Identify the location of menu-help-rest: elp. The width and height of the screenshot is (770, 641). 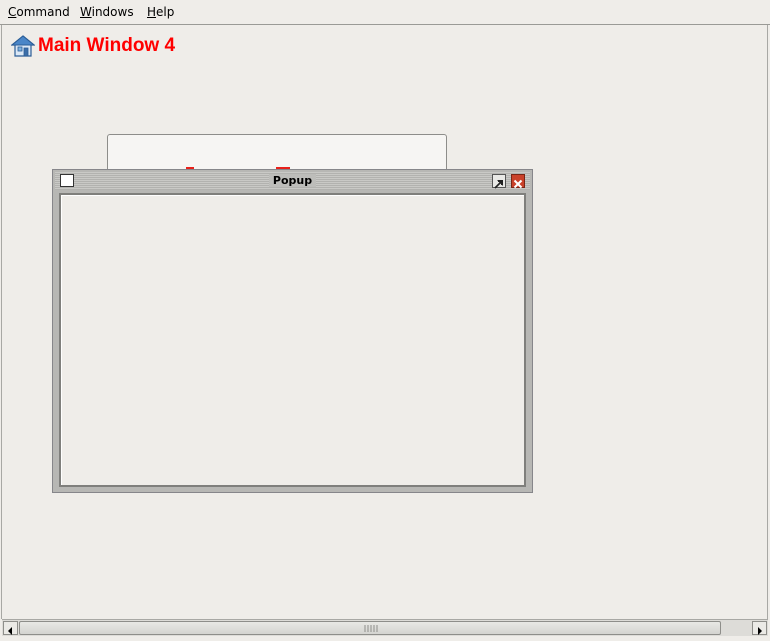
(165, 12).